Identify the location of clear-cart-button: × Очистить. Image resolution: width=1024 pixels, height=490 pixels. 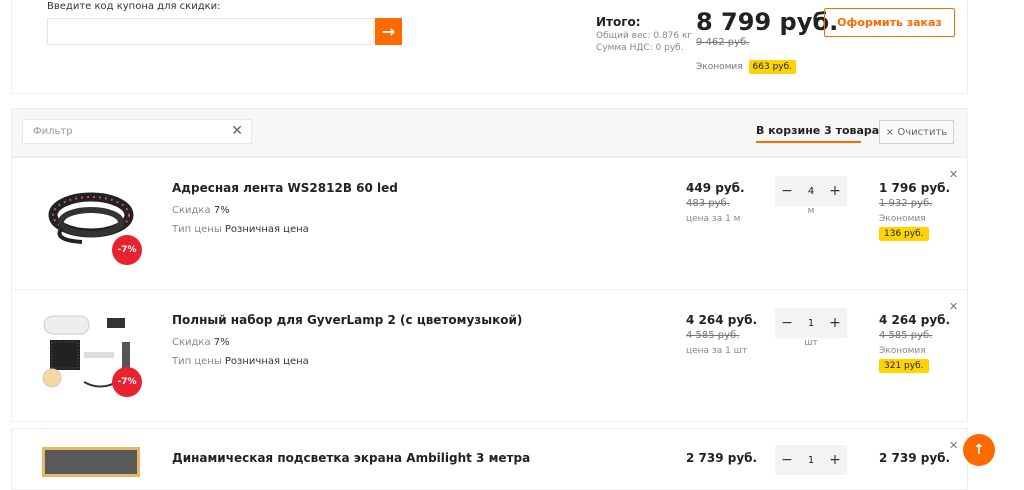
(916, 132).